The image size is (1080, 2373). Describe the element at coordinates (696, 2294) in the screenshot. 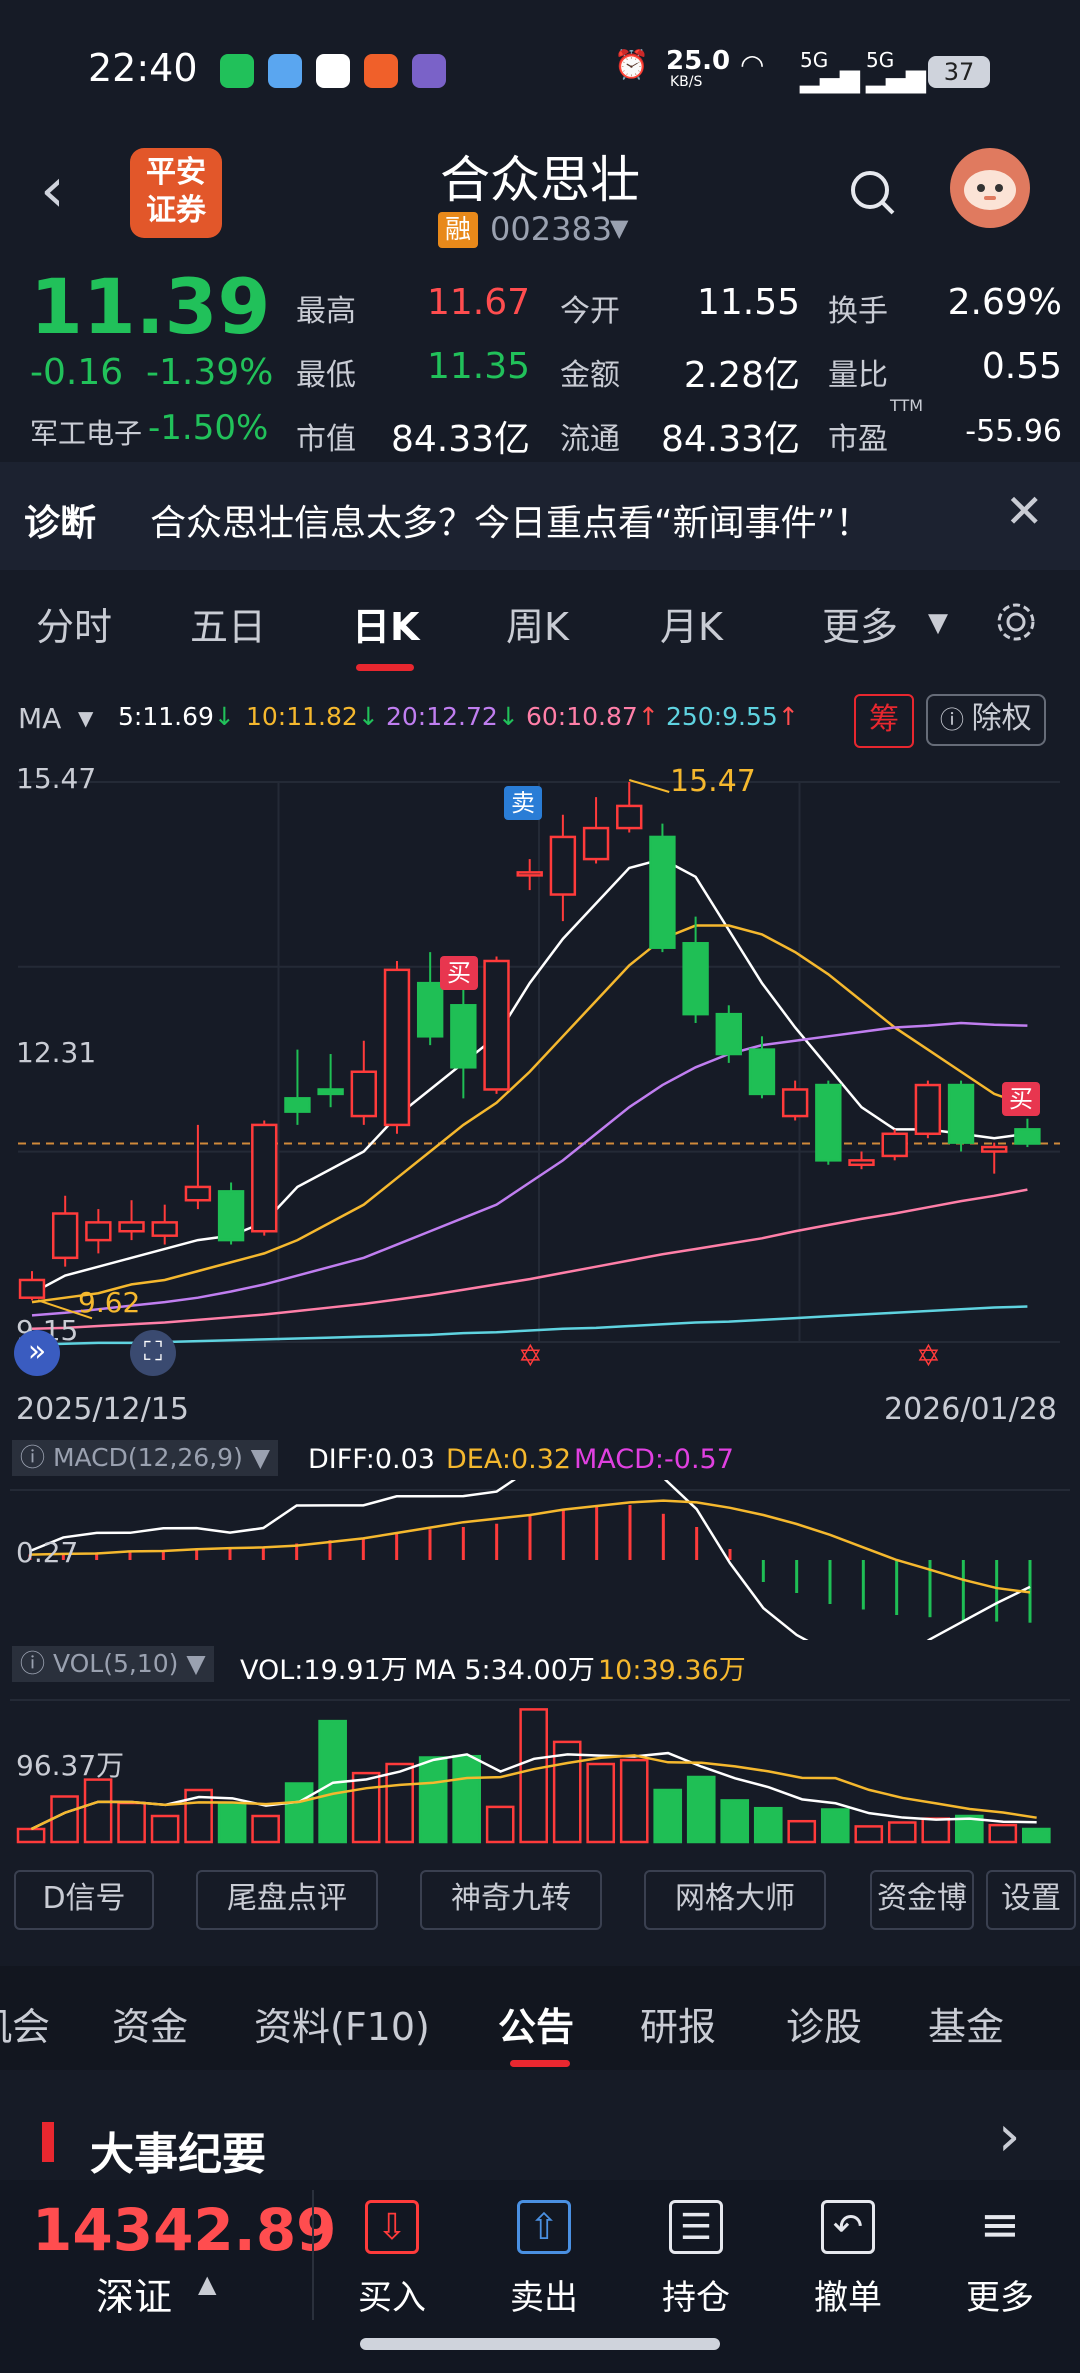

I see `toolbar-action: 持仓` at that location.